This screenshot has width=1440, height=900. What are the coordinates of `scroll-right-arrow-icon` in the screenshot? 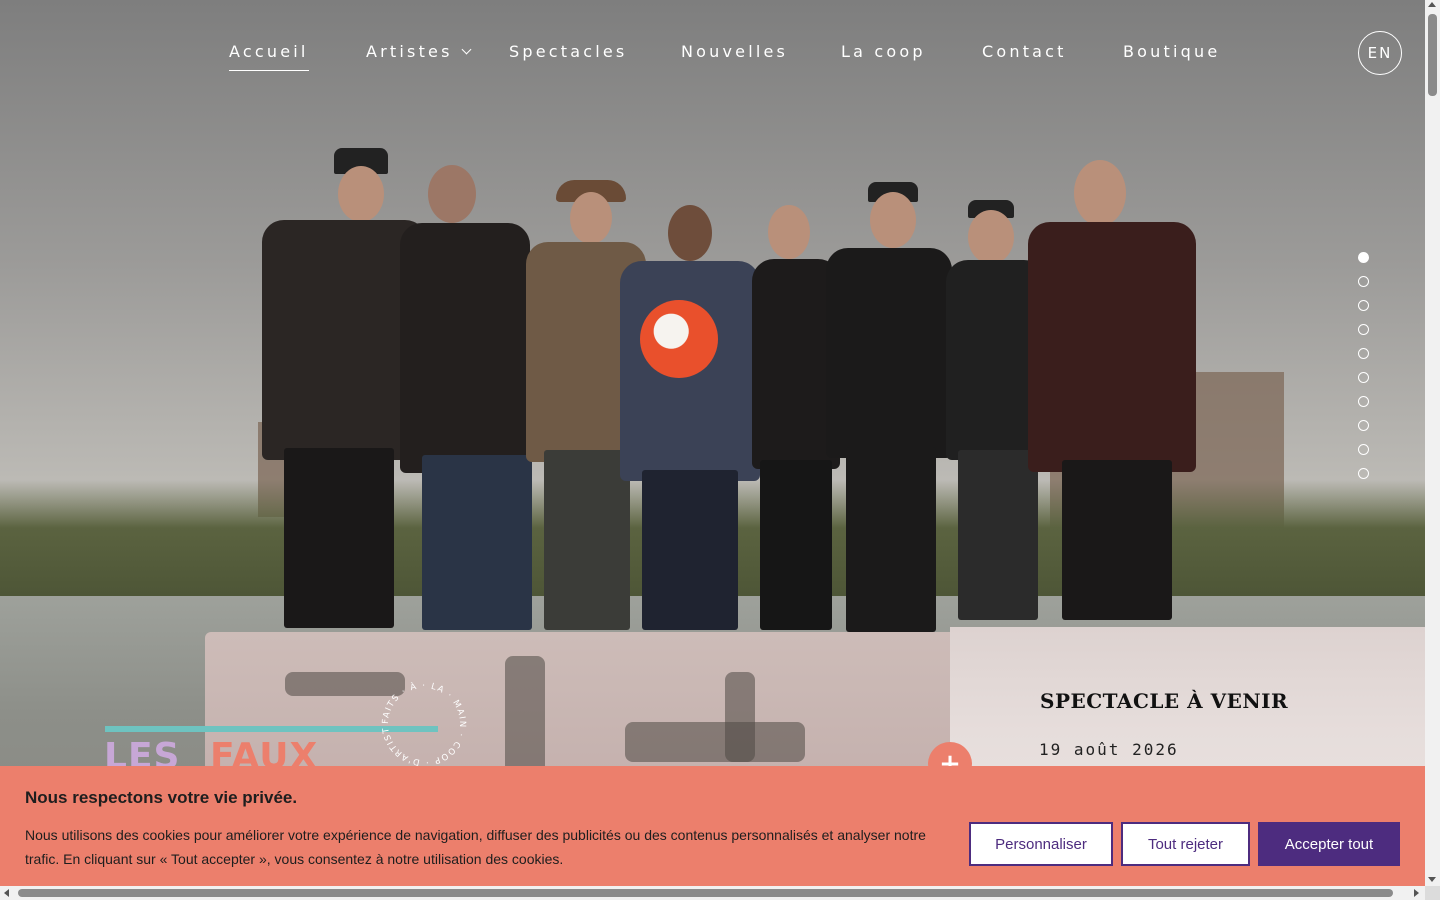 It's located at (1416, 893).